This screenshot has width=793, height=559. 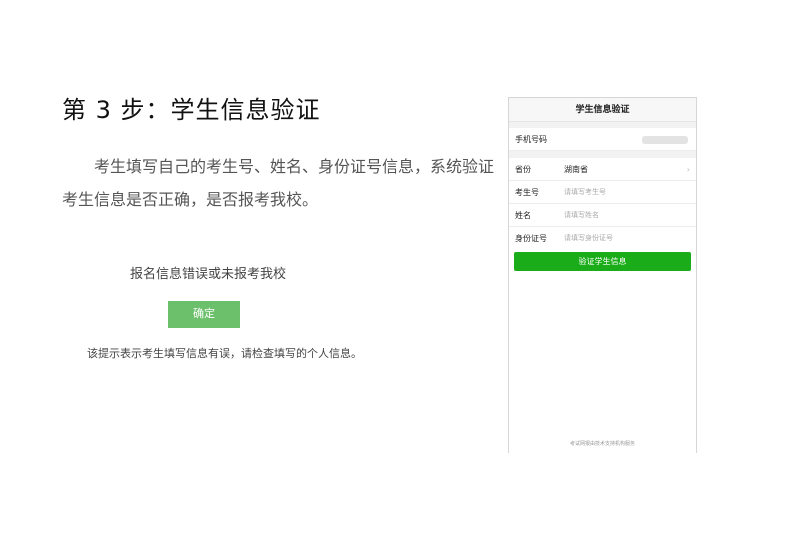 I want to click on confirm-button: 确定, so click(x=204, y=314).